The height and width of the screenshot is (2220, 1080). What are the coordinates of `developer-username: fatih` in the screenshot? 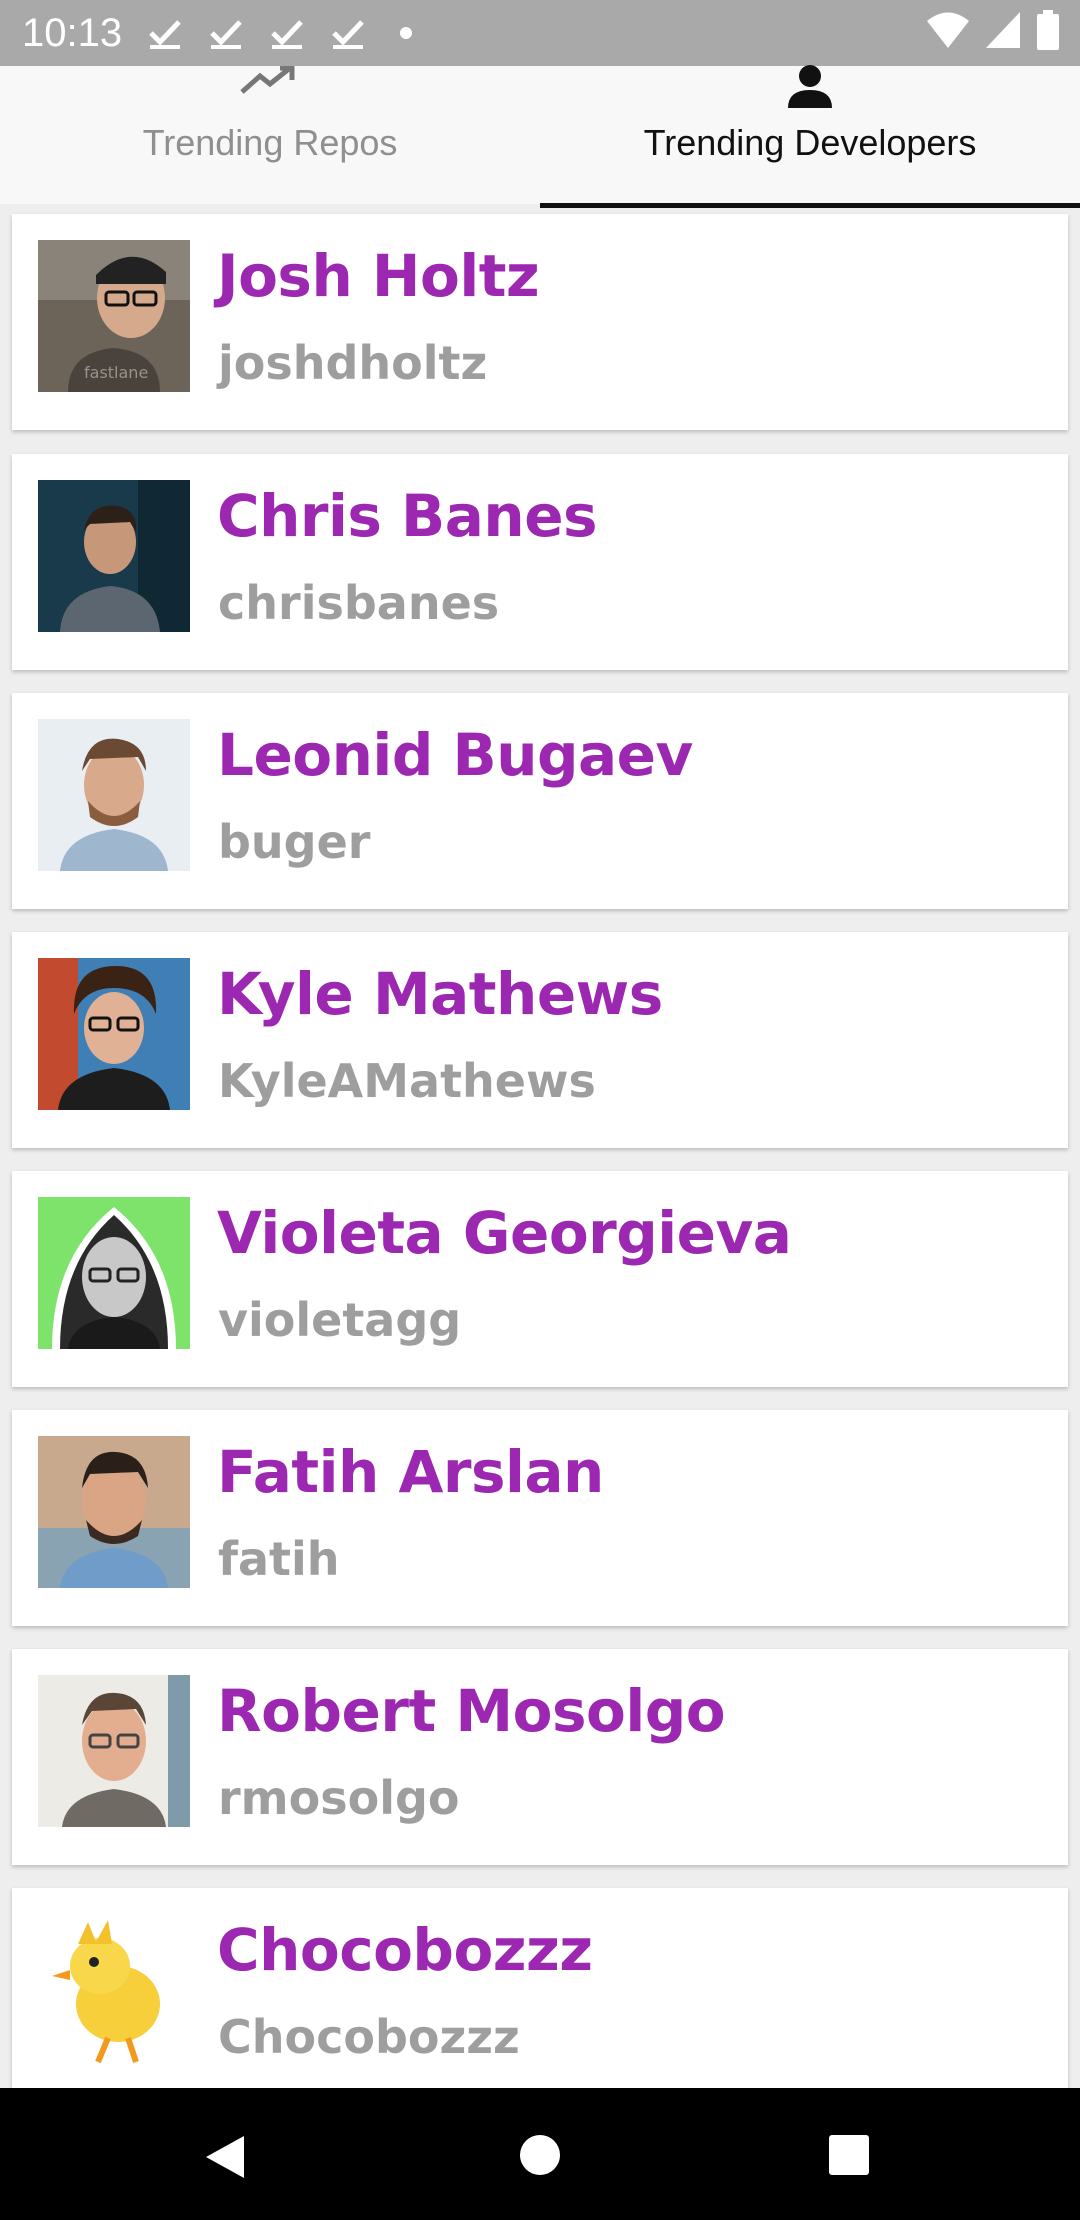 It's located at (279, 1559).